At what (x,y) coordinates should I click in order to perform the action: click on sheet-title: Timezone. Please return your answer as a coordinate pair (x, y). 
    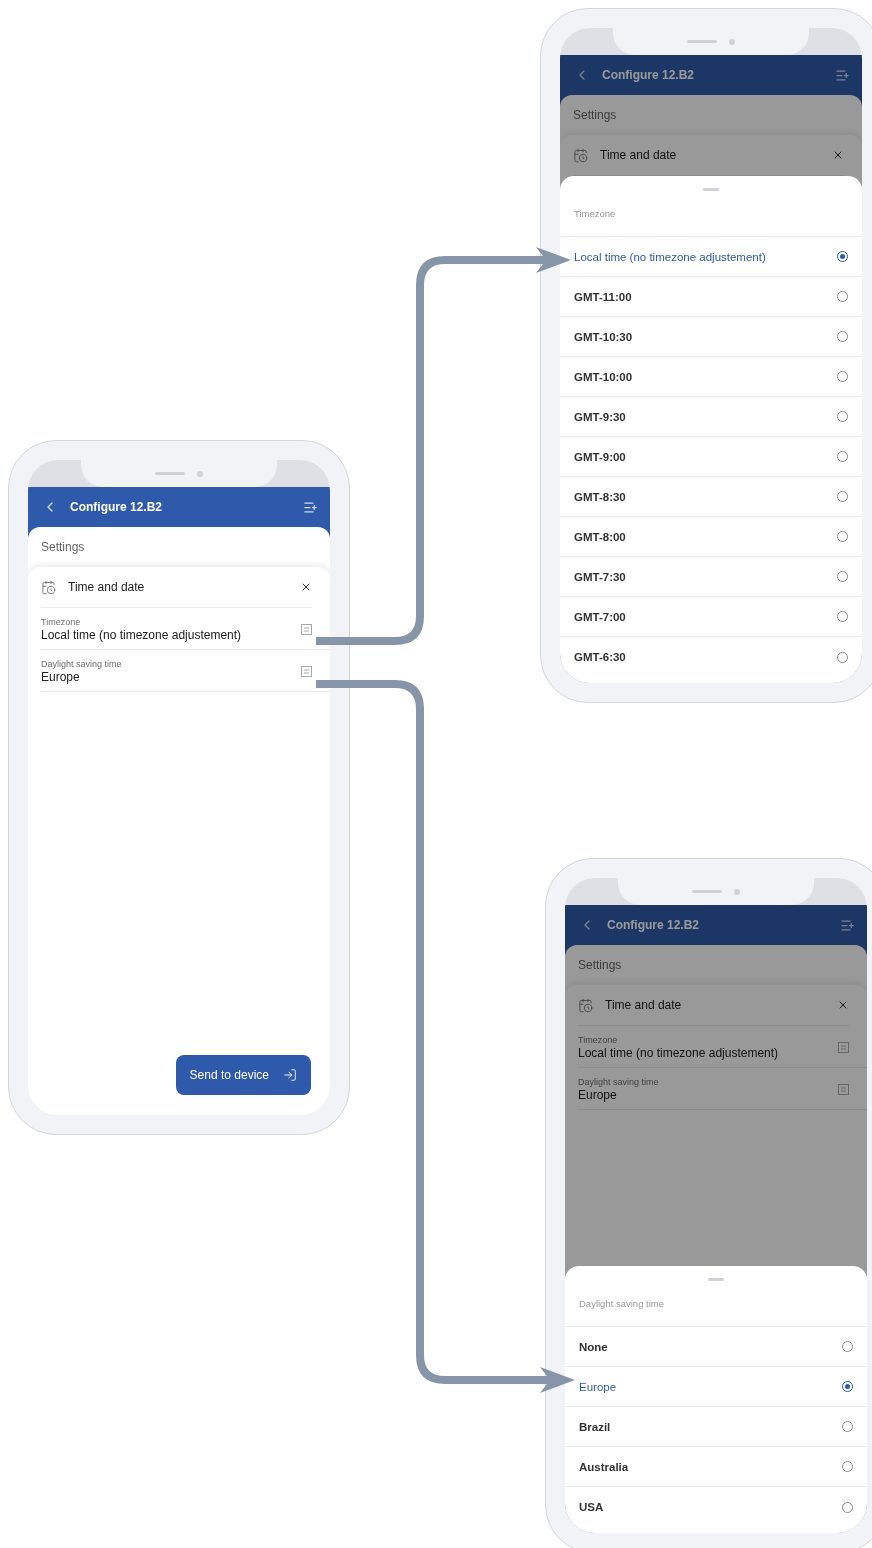
    Looking at the image, I should click on (711, 214).